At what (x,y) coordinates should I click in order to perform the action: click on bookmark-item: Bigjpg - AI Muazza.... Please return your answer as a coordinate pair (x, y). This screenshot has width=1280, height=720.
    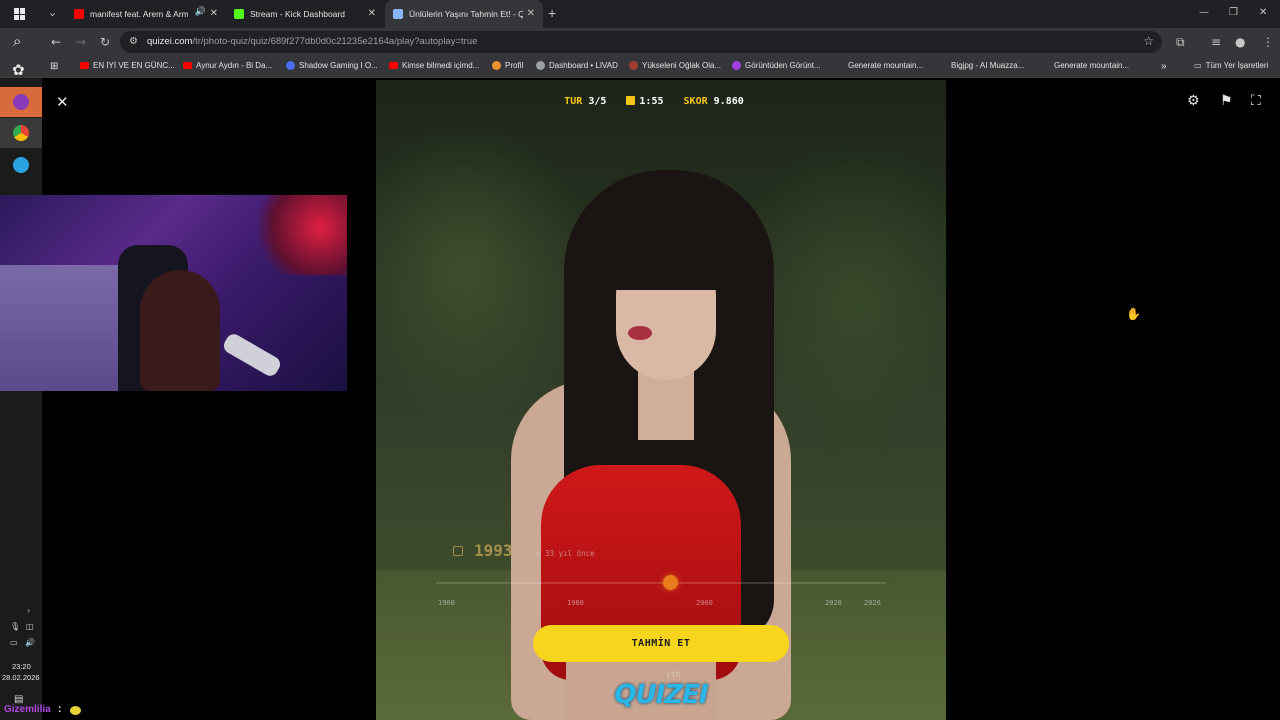
    Looking at the image, I should click on (987, 65).